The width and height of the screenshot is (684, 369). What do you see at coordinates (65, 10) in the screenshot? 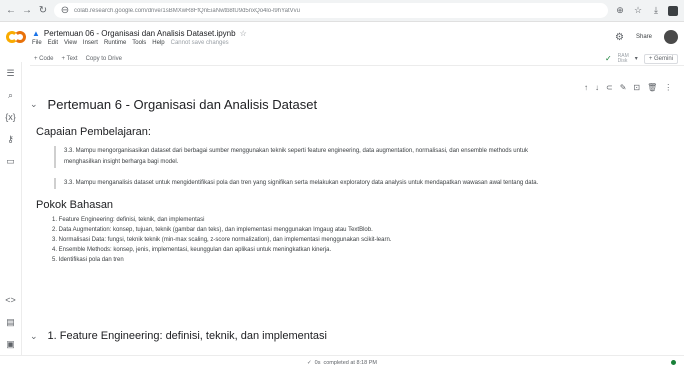
I see `site-info-icon: ⊖` at bounding box center [65, 10].